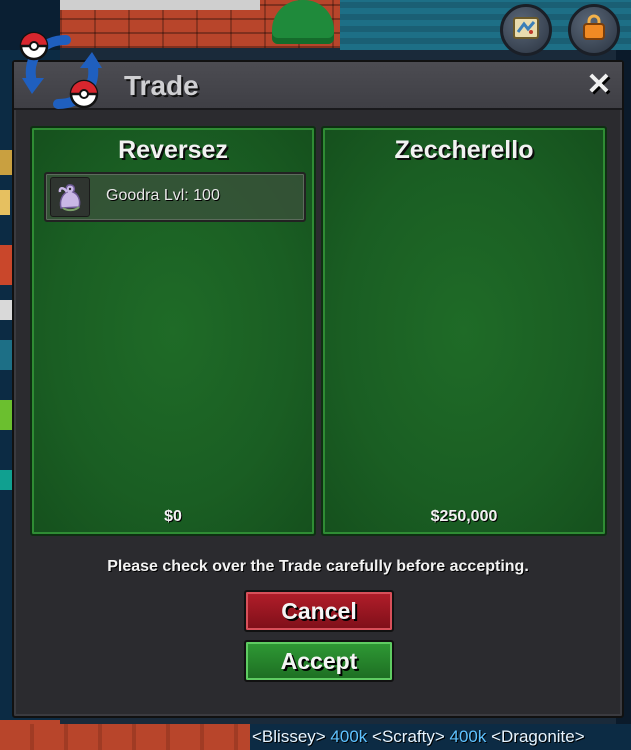  Describe the element at coordinates (319, 611) in the screenshot. I see `cancel-button: Cancel` at that location.